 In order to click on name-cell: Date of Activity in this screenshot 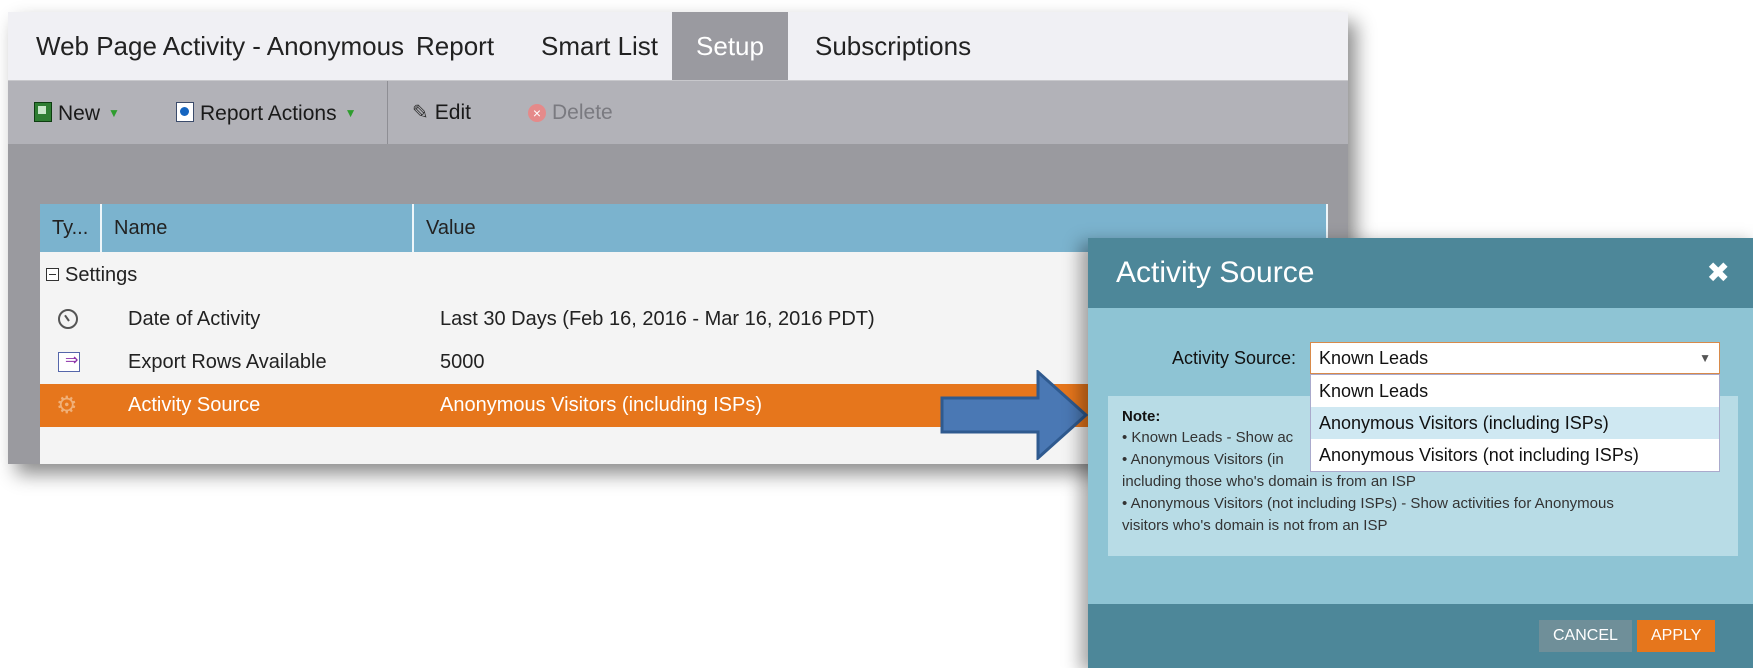, I will do `click(194, 319)`.